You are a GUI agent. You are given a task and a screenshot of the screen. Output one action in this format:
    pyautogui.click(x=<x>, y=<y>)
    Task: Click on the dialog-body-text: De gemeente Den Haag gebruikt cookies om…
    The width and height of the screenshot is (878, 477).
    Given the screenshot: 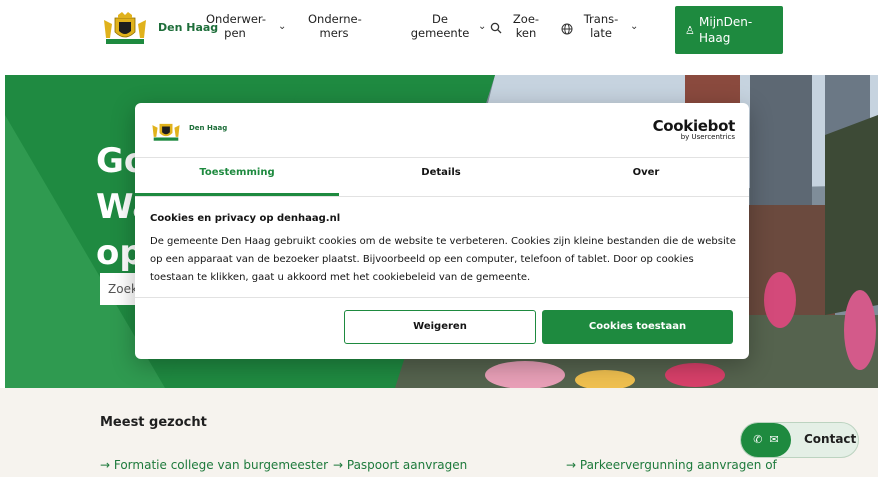 What is the action you would take?
    pyautogui.click(x=443, y=259)
    